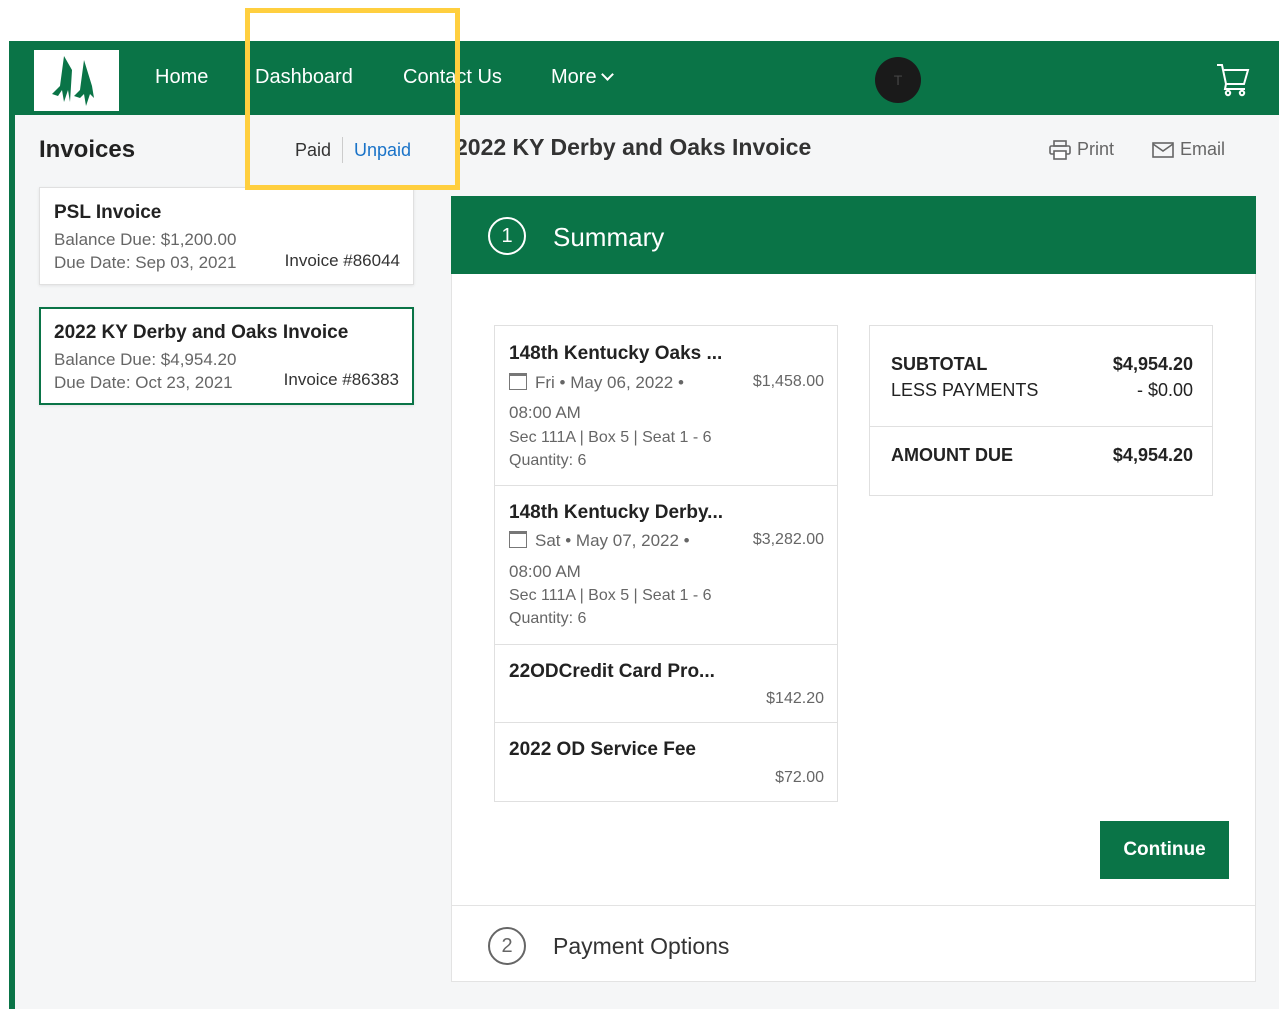 Image resolution: width=1279 pixels, height=1009 pixels. I want to click on amount-due-value: $4,954.20, so click(1152, 455).